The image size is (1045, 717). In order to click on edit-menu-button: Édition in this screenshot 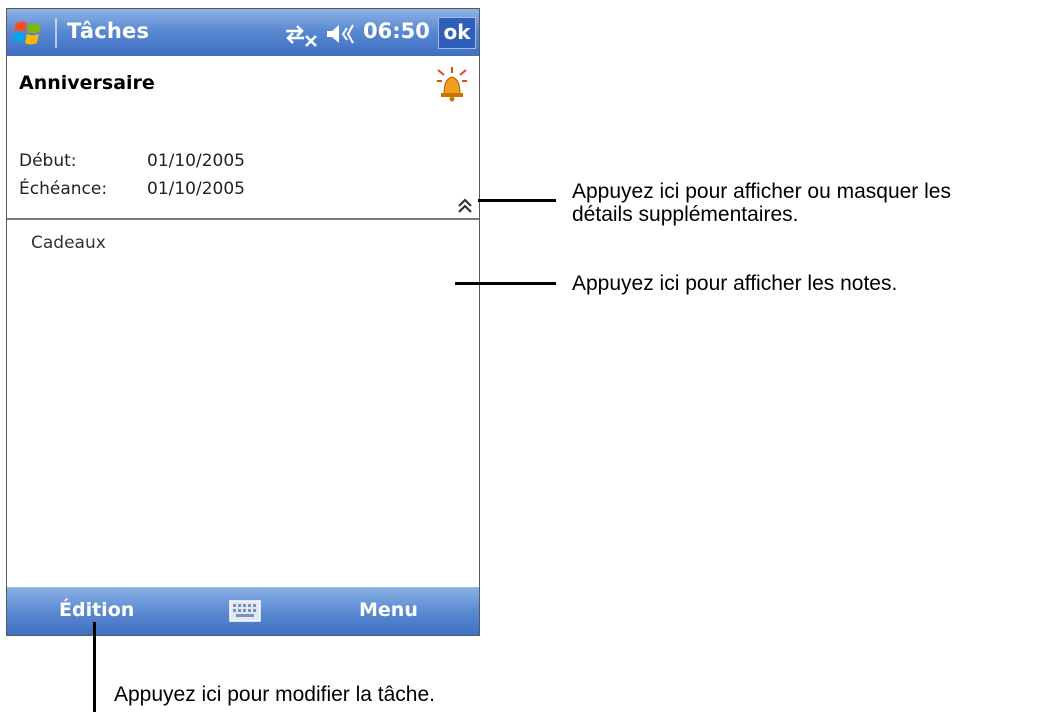, I will do `click(96, 610)`.